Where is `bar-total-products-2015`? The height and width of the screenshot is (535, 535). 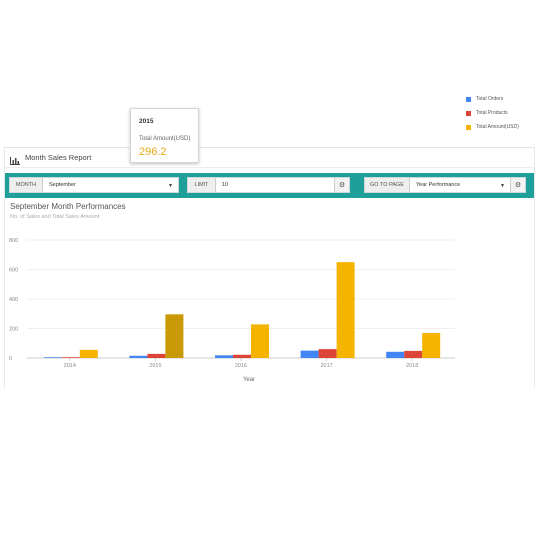 bar-total-products-2015 is located at coordinates (156, 355).